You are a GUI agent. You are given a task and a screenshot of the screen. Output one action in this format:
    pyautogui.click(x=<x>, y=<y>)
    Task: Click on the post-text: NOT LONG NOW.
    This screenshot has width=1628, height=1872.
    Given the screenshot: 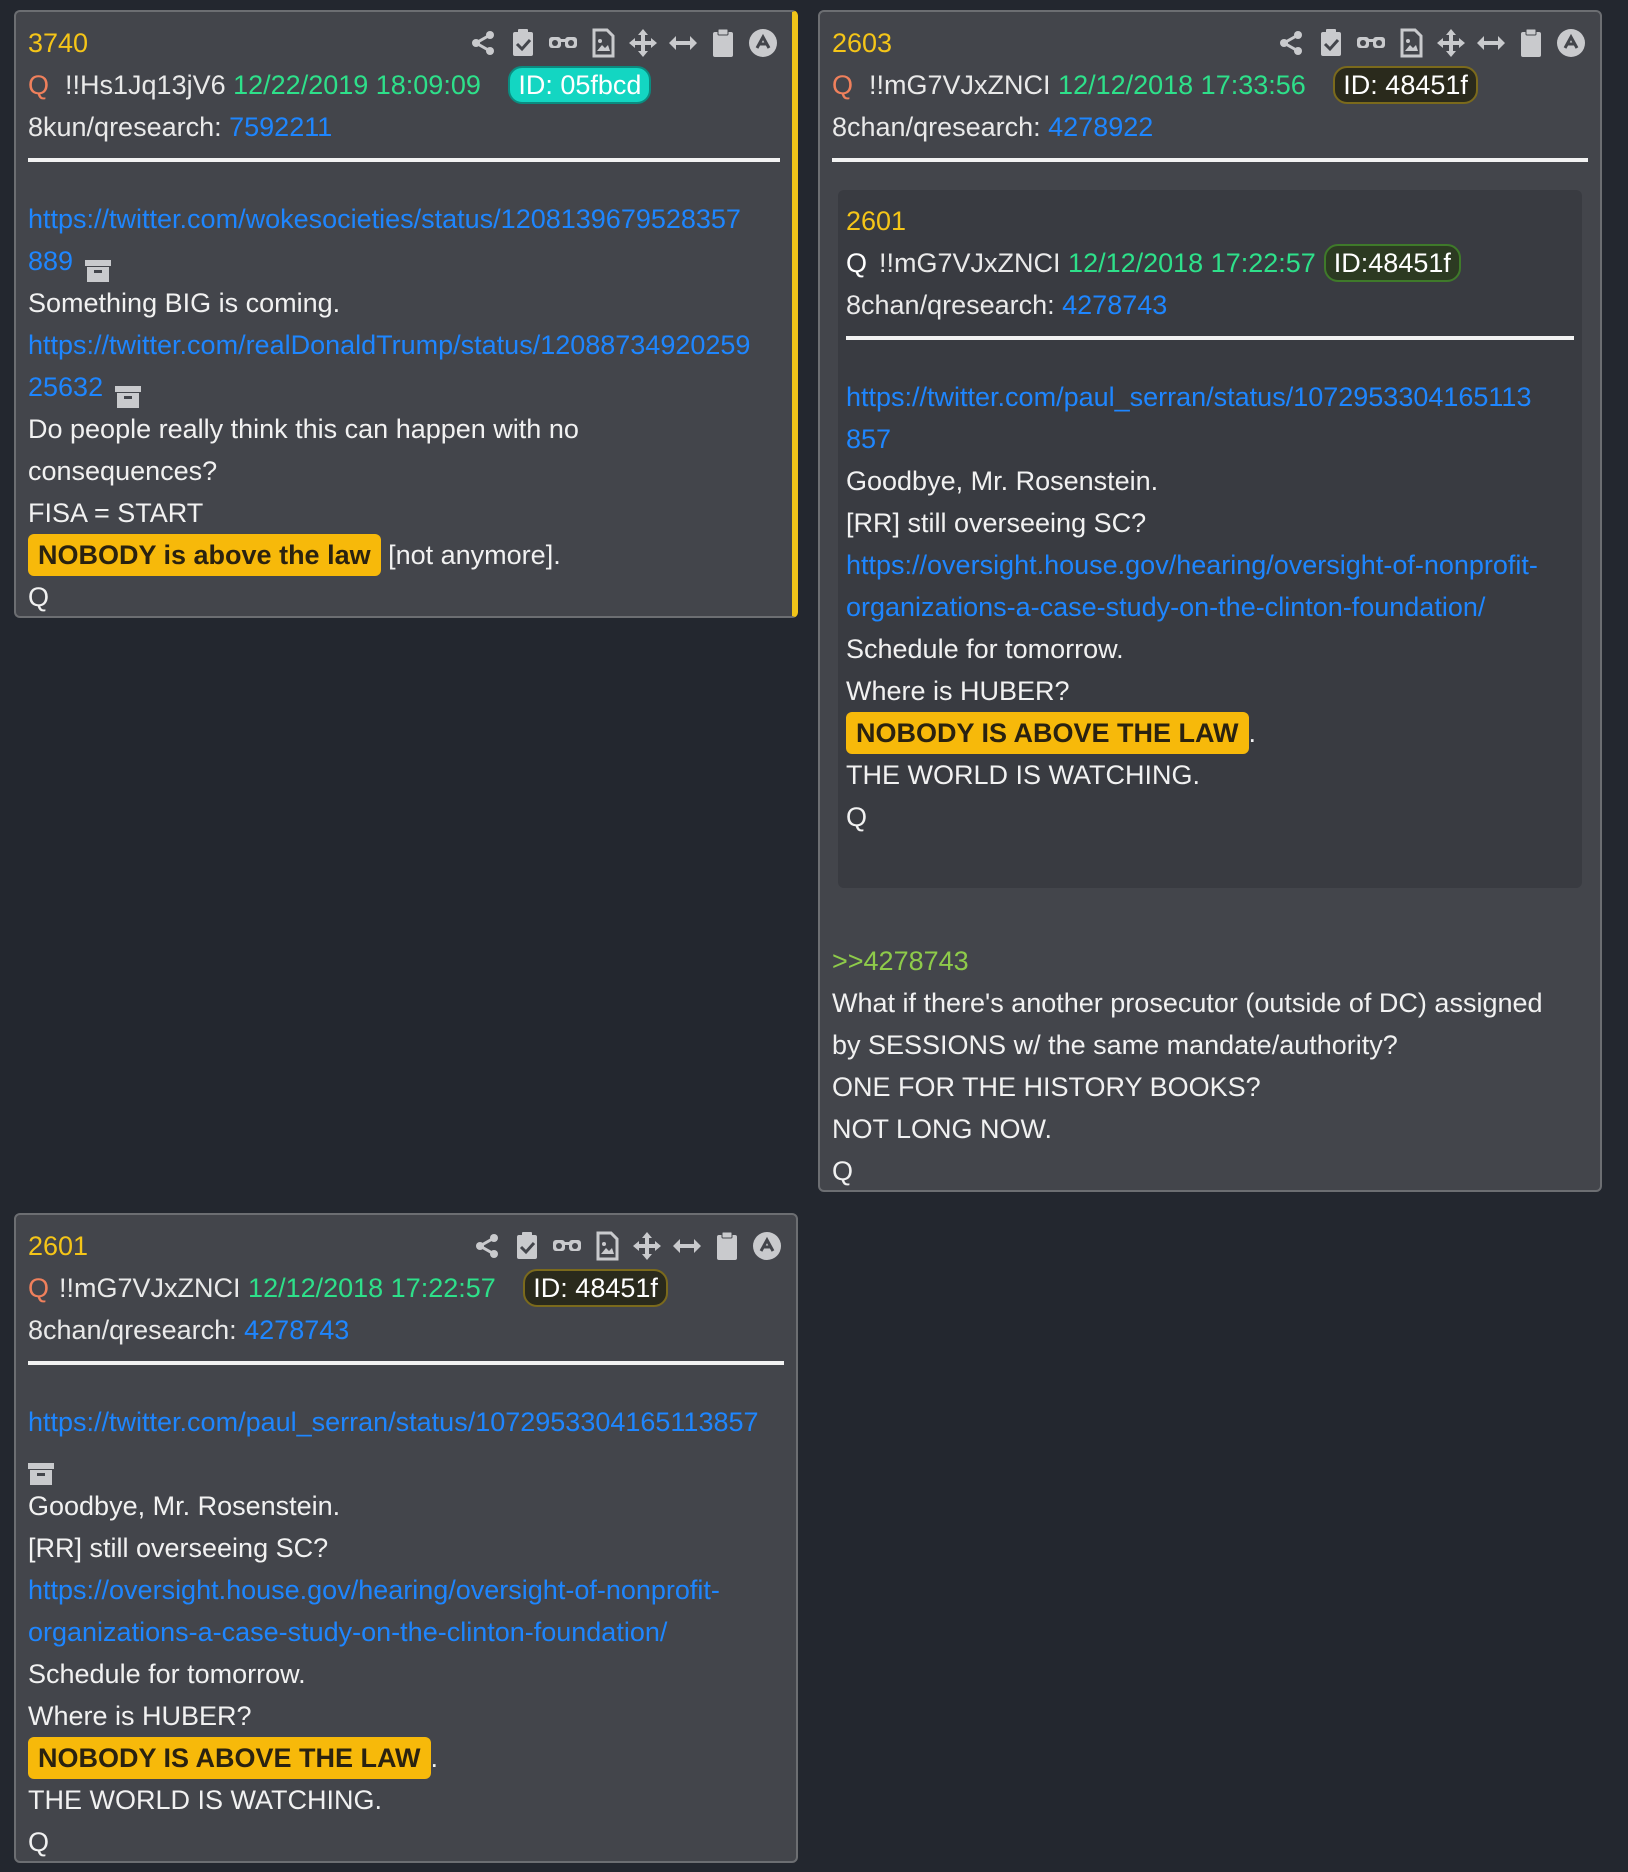 What is the action you would take?
    pyautogui.click(x=942, y=1129)
    